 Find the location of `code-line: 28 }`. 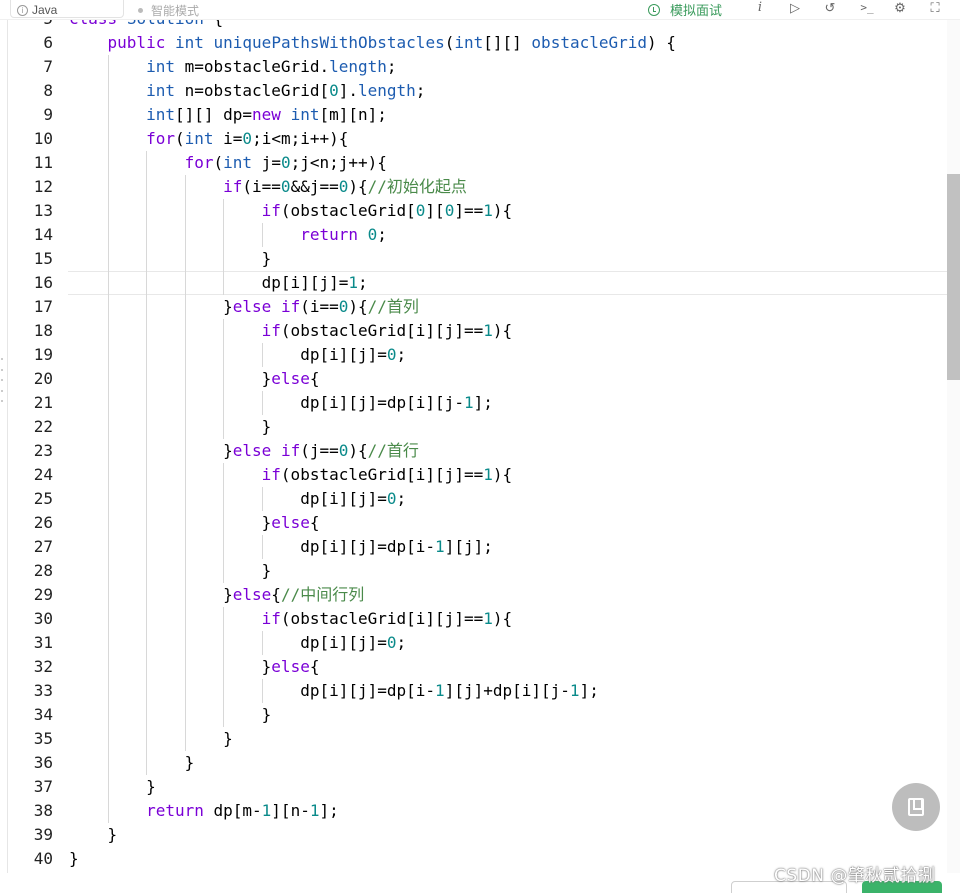

code-line: 28 } is located at coordinates (477, 571).